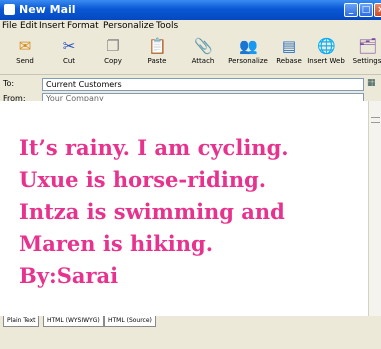 This screenshot has width=381, height=349. What do you see at coordinates (154, 147) in the screenshot?
I see `message-line: It’s rainy. I am cycling.` at bounding box center [154, 147].